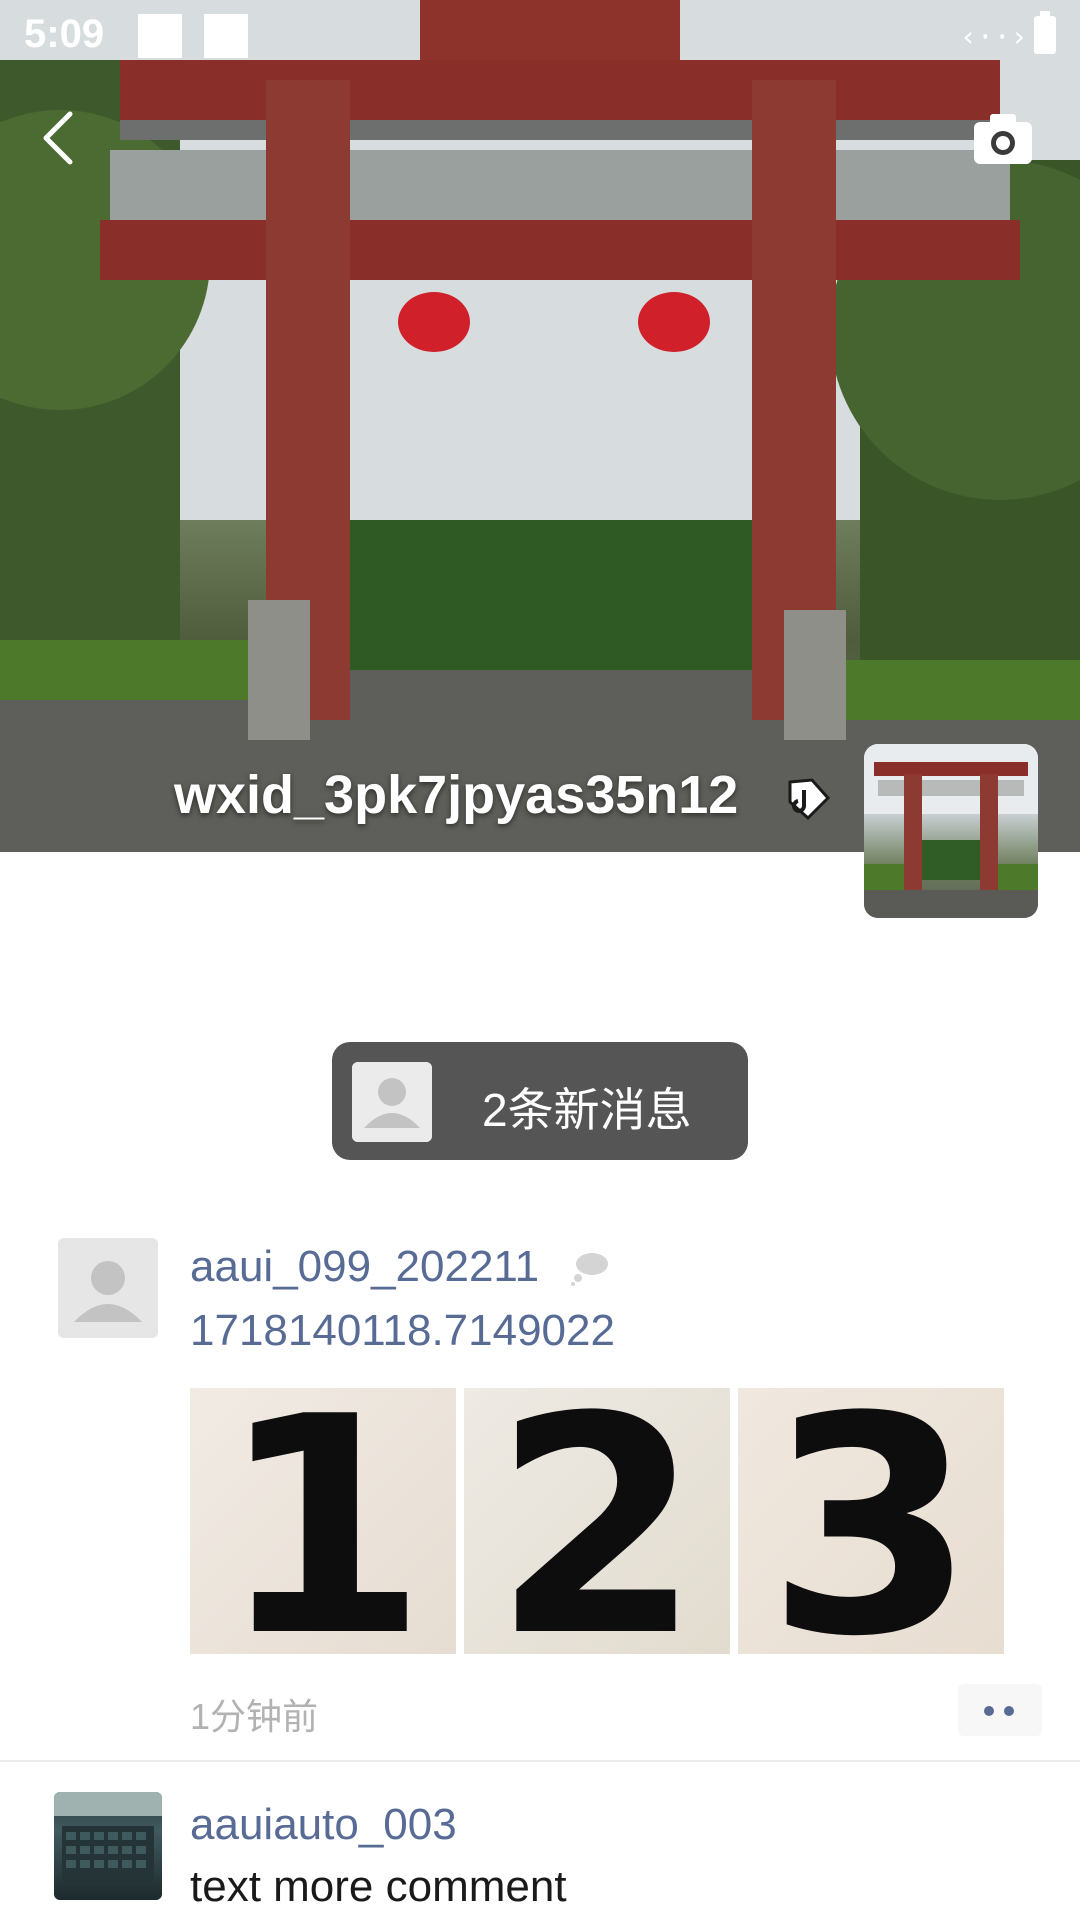 The image size is (1080, 1920). Describe the element at coordinates (587, 1110) in the screenshot. I see `new-messages-label: 2条新消息` at that location.